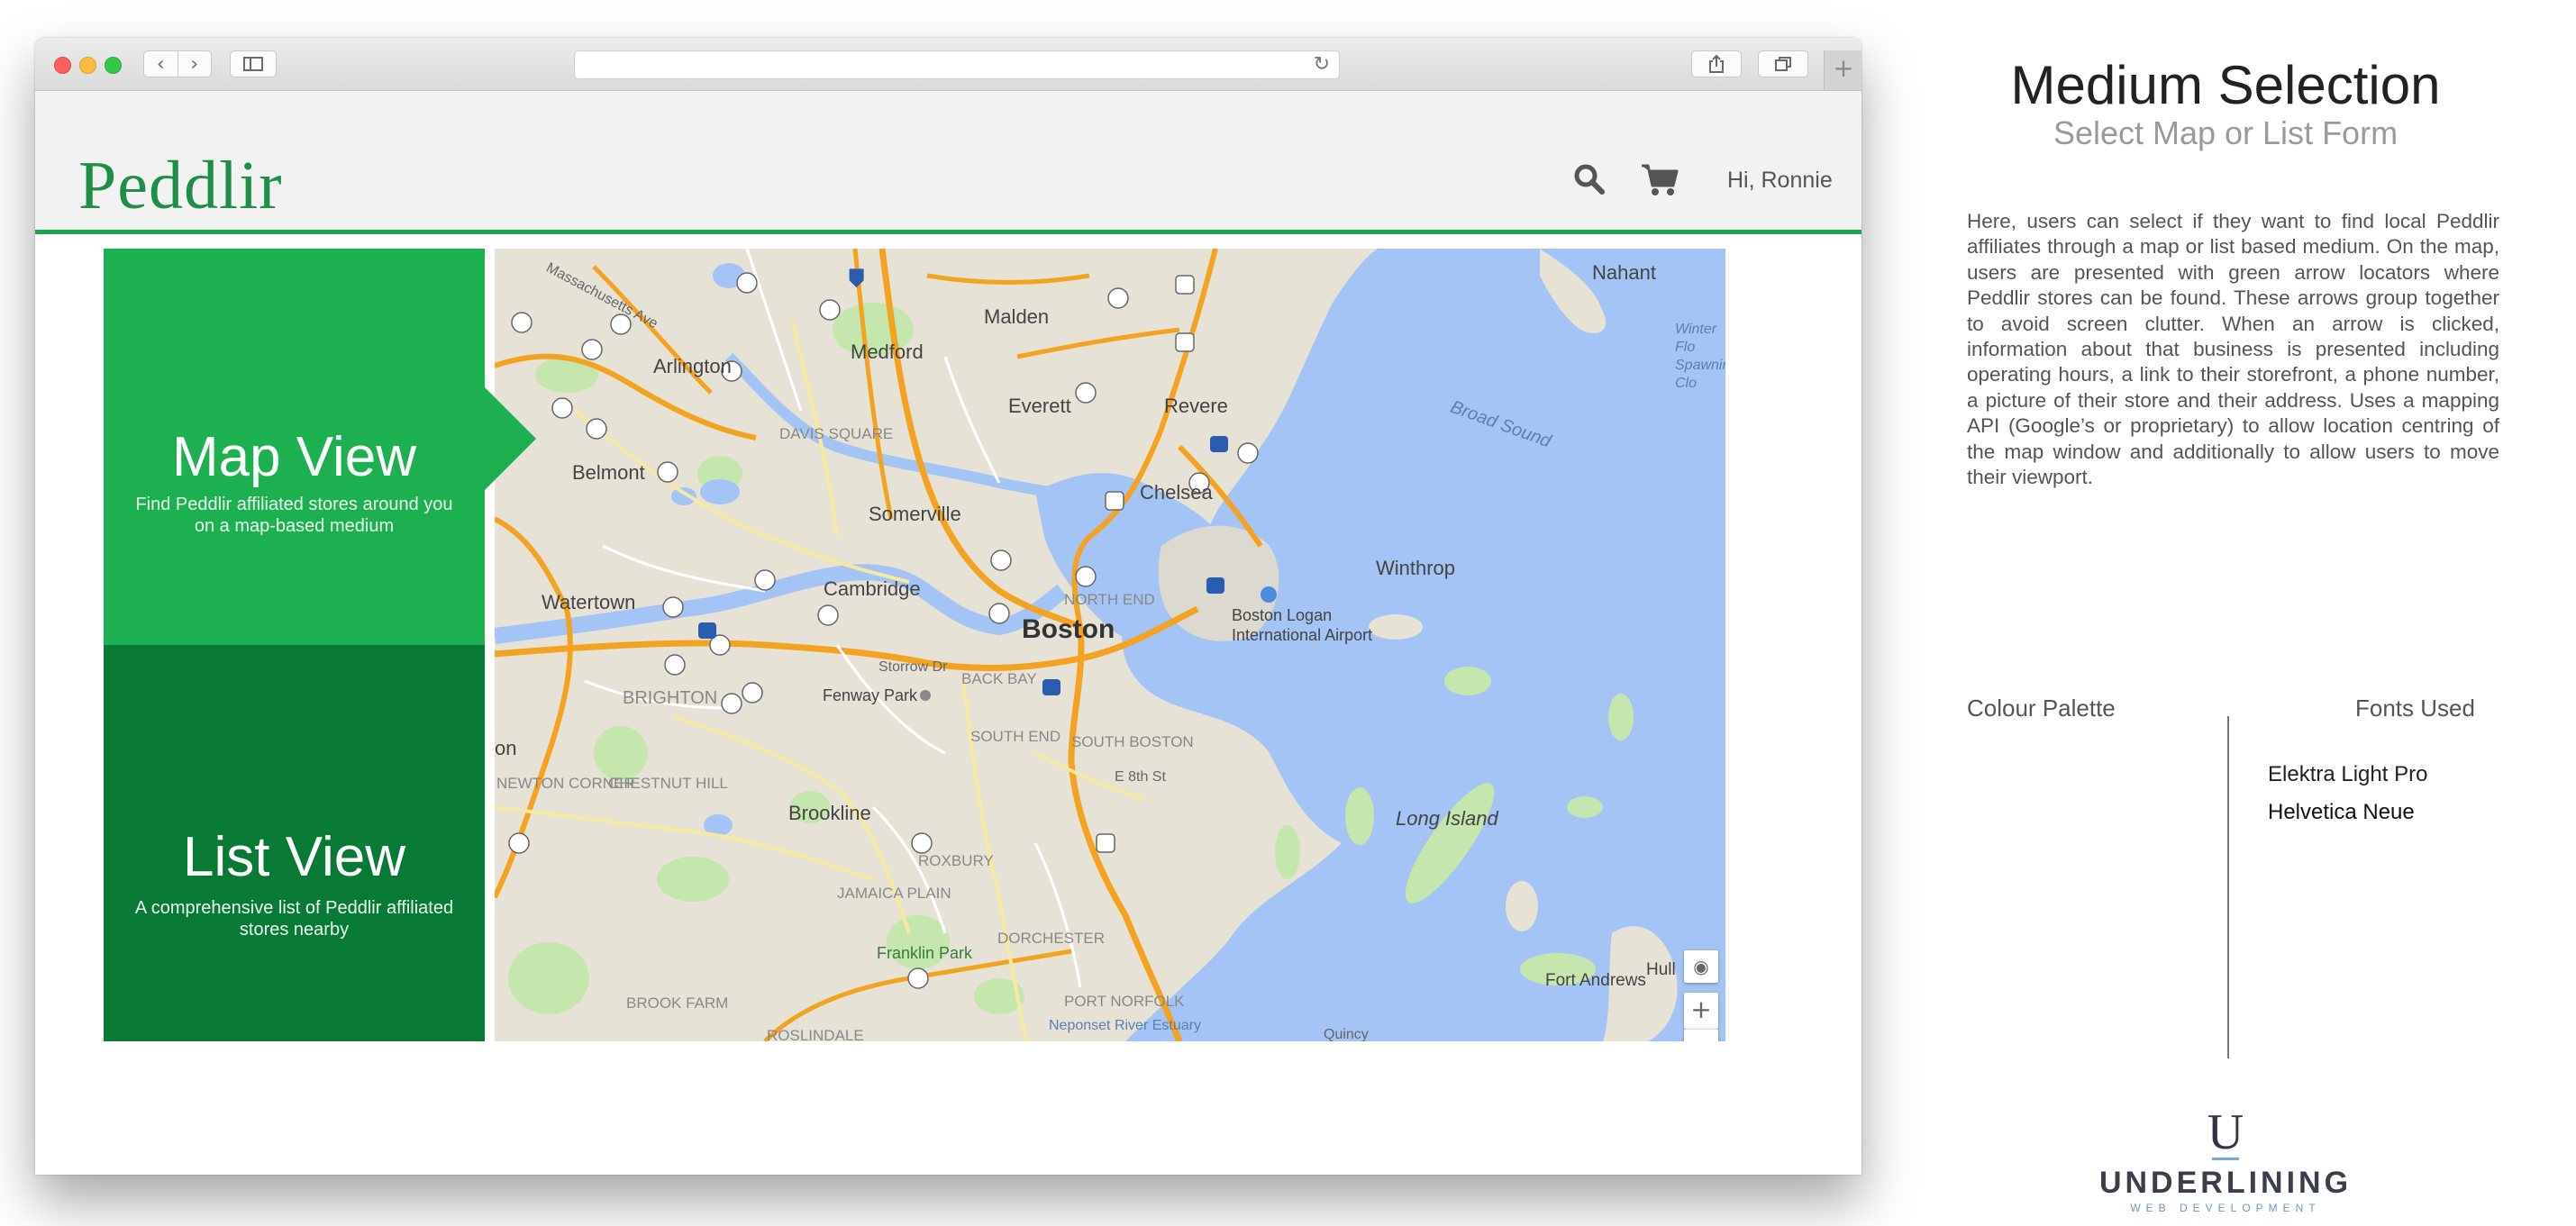 The image size is (2576, 1226). I want to click on map-label-roslindale: ROSLINDALE, so click(815, 1034).